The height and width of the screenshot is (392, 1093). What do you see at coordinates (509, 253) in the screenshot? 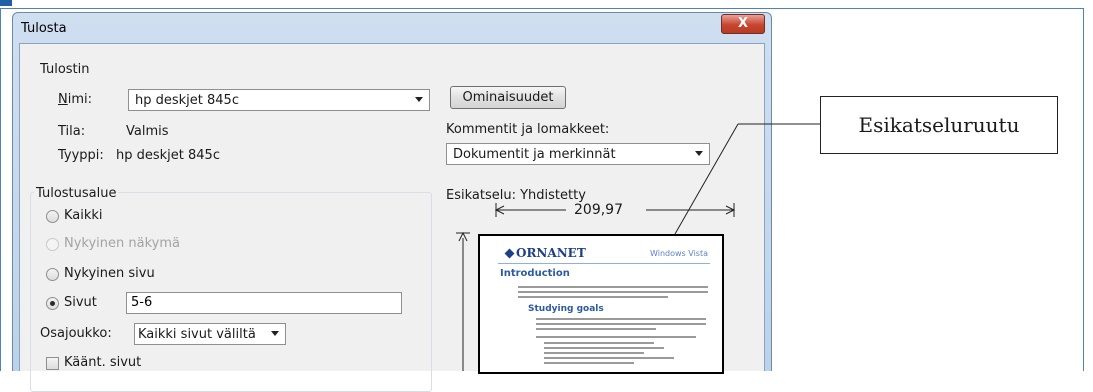
I see `diamond-icon` at bounding box center [509, 253].